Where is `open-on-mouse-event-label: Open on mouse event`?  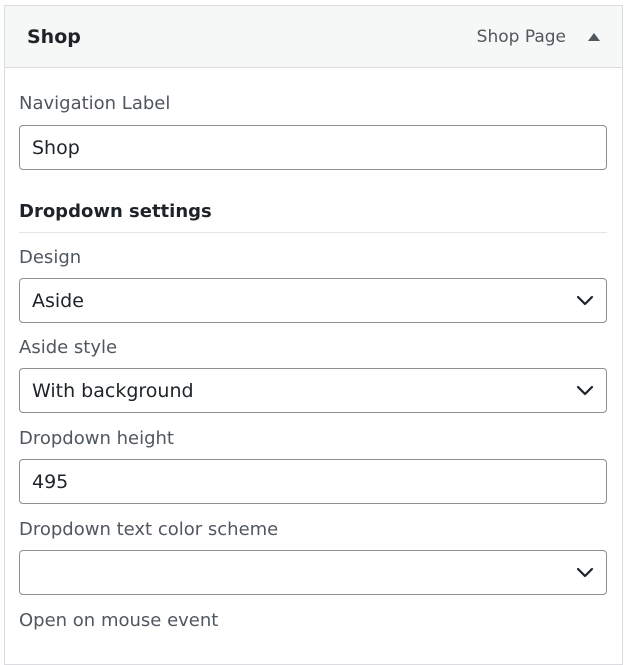
open-on-mouse-event-label: Open on mouse event is located at coordinates (119, 620).